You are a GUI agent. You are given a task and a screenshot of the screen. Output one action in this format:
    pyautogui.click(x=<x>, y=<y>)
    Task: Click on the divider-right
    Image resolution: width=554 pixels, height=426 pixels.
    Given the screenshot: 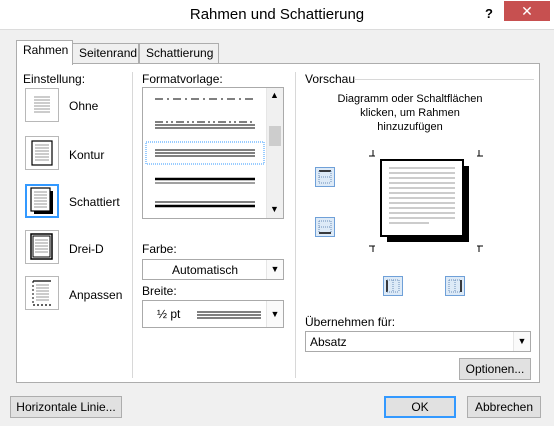 What is the action you would take?
    pyautogui.click(x=295, y=225)
    